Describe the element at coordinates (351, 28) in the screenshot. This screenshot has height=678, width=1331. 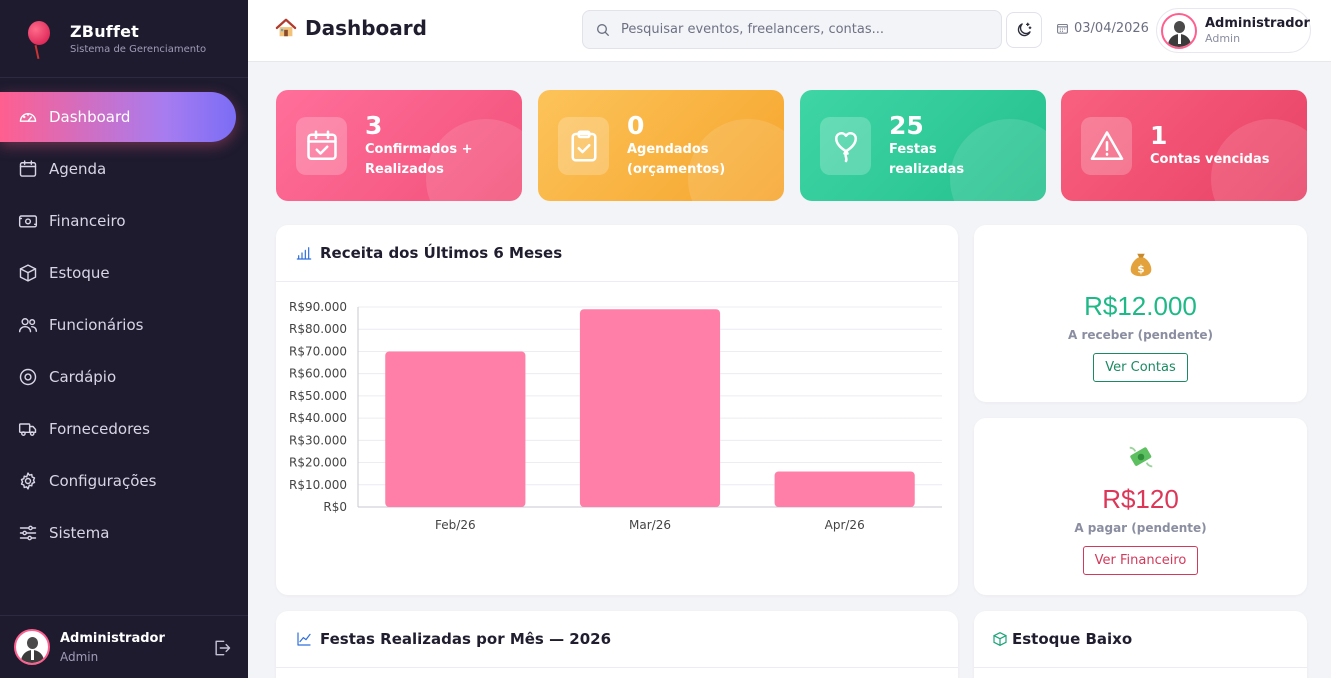
I see `page-title: Dashboard` at that location.